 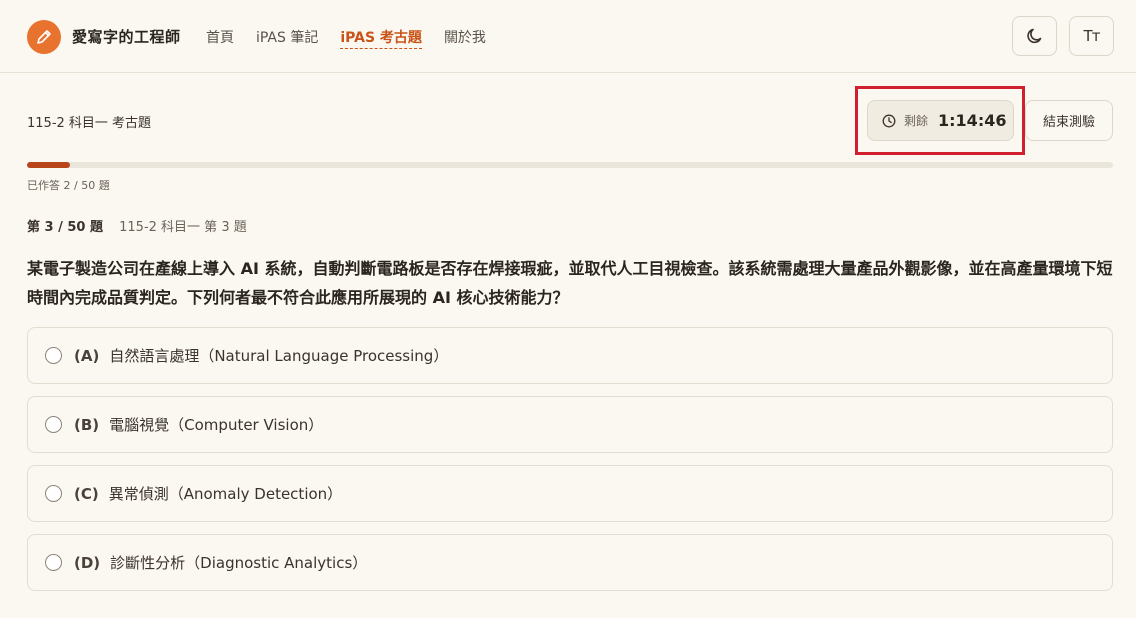 I want to click on question-meta: 第 3 / 50 題 115-2 科目一 第 3 題, so click(x=137, y=225).